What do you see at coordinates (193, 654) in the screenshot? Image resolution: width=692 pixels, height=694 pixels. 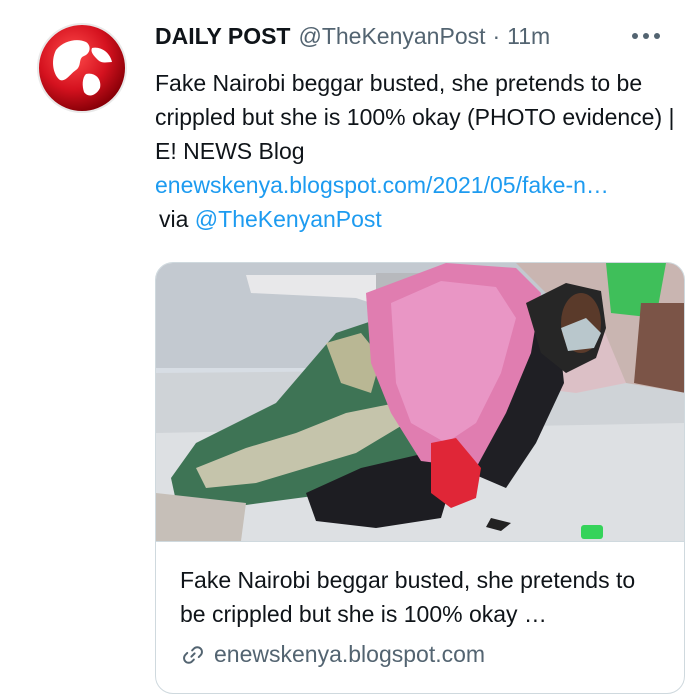 I see `link-icon` at bounding box center [193, 654].